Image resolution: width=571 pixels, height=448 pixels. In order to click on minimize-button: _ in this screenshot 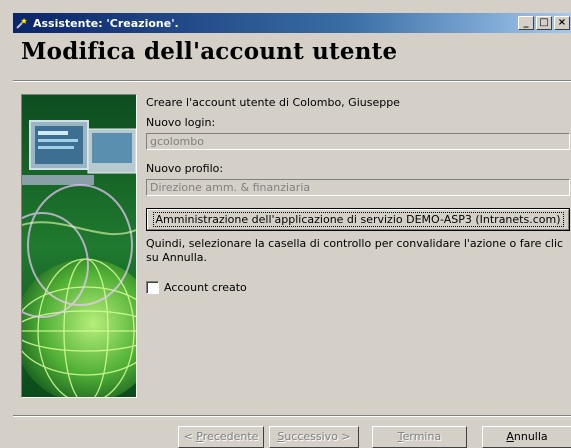, I will do `click(526, 23)`.